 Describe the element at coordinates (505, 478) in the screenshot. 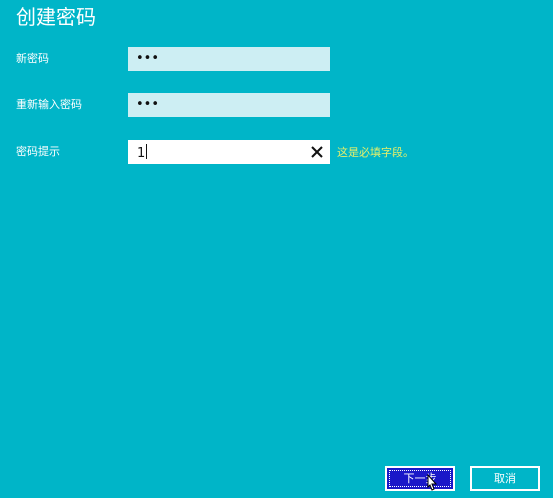

I see `cancel-button: 取消` at that location.